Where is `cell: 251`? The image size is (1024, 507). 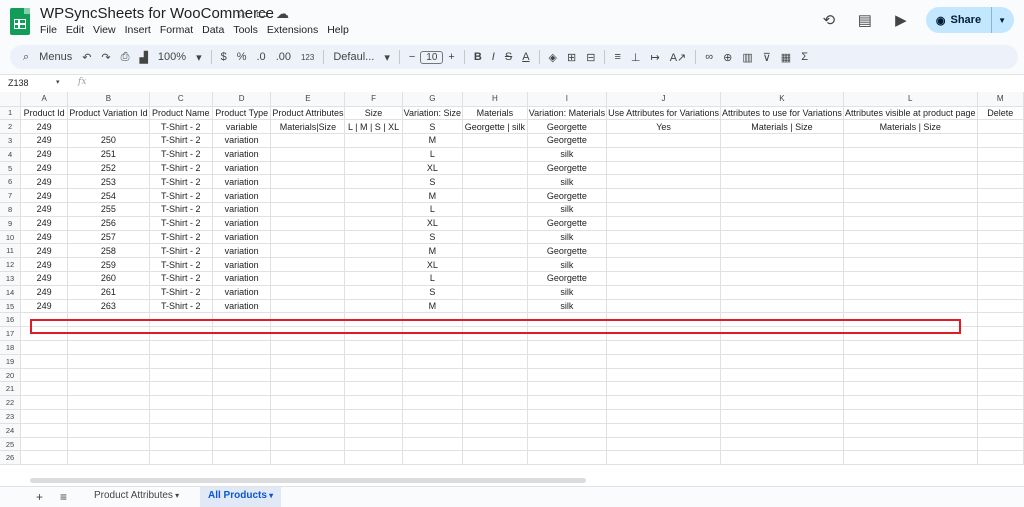 cell: 251 is located at coordinates (108, 154).